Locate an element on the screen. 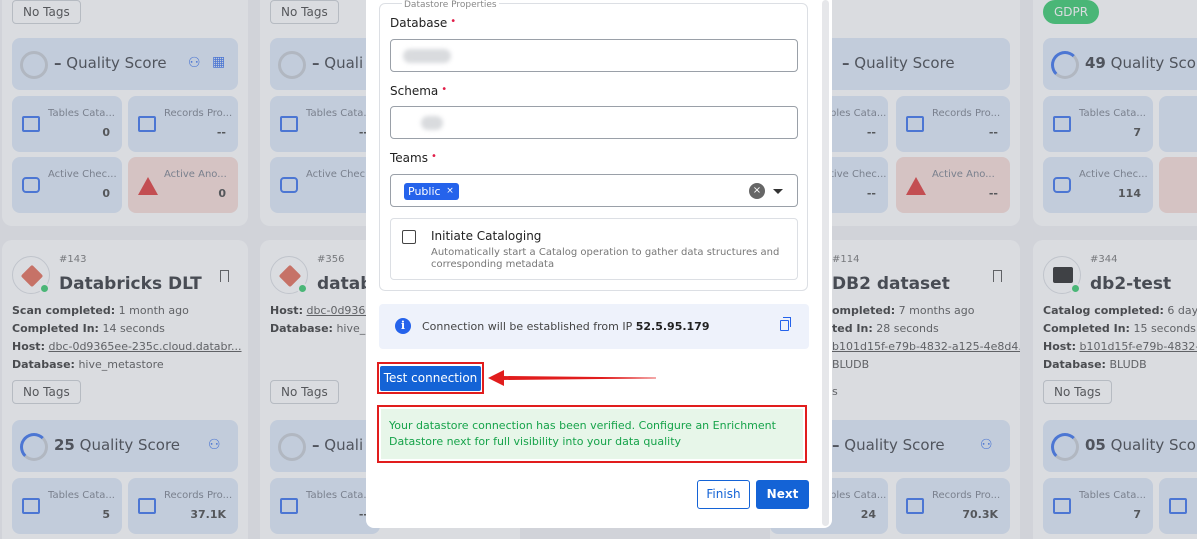  section-title: Datastore Properties is located at coordinates (450, 5).